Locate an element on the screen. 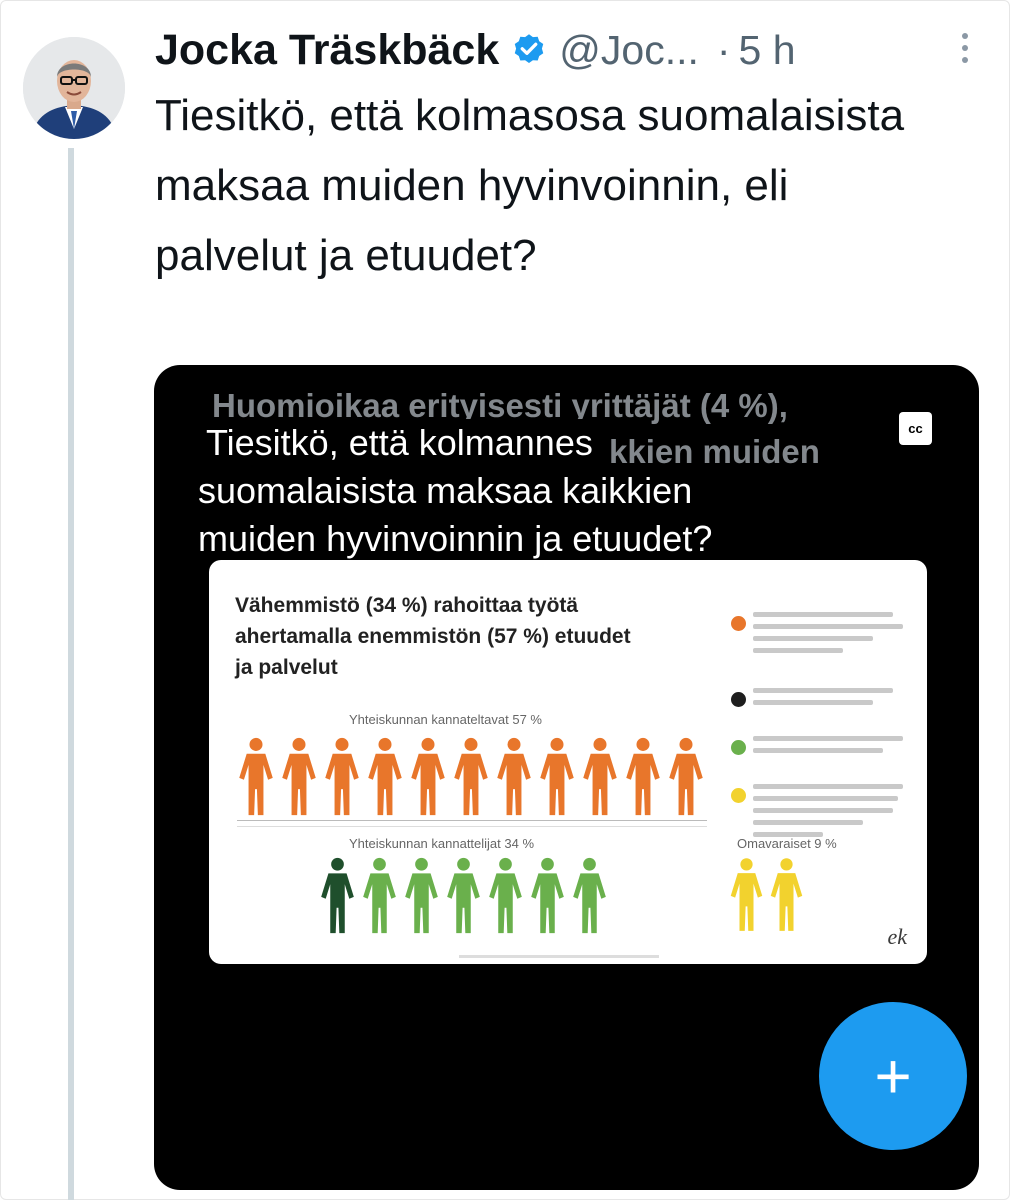  verified-badge-icon is located at coordinates (529, 49).